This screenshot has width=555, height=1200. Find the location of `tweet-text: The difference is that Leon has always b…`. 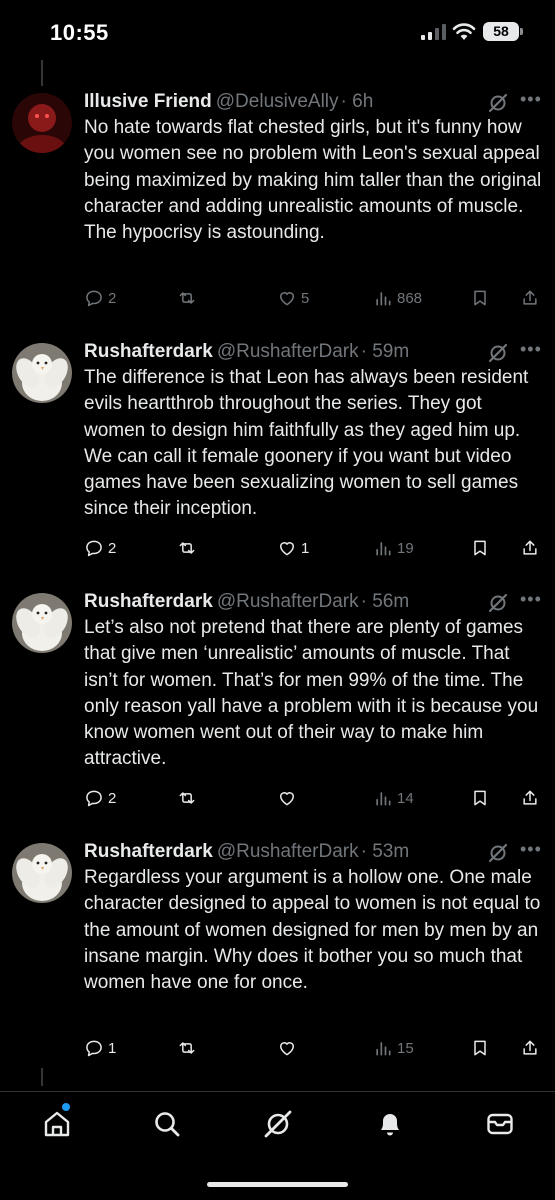

tweet-text: The difference is that Leon has always b… is located at coordinates (306, 443).